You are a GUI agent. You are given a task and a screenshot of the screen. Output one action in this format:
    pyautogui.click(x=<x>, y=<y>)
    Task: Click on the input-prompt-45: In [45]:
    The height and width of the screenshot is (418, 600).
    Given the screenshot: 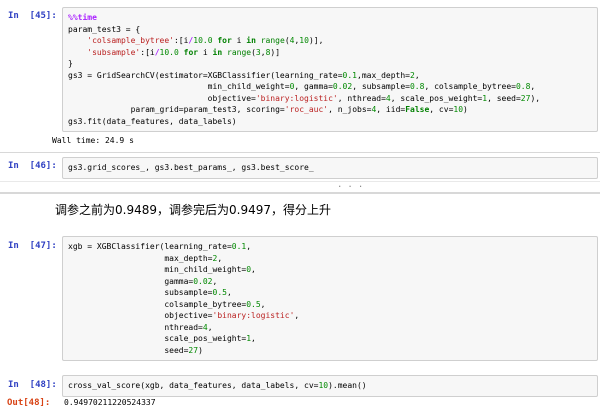 What is the action you would take?
    pyautogui.click(x=32, y=16)
    